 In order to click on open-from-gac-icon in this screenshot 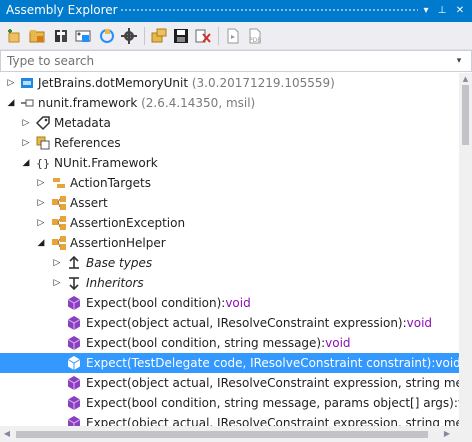, I will do `click(83, 36)`.